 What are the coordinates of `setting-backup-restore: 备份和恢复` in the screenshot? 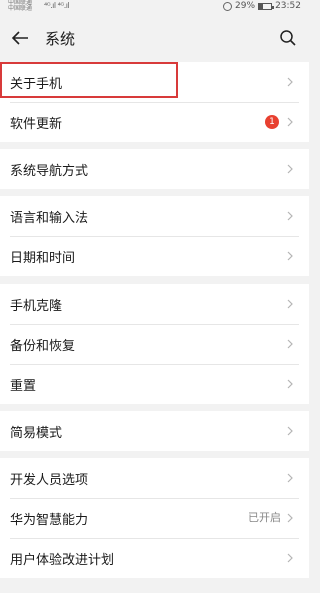 It's located at (154, 344).